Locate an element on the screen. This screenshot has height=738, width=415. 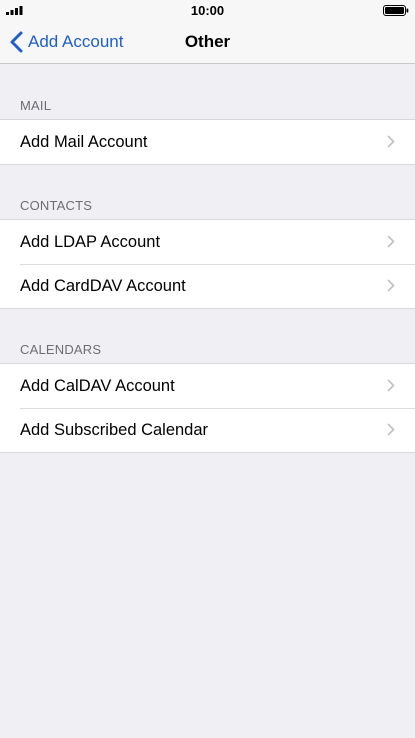
chevron-left-icon is located at coordinates (16, 42).